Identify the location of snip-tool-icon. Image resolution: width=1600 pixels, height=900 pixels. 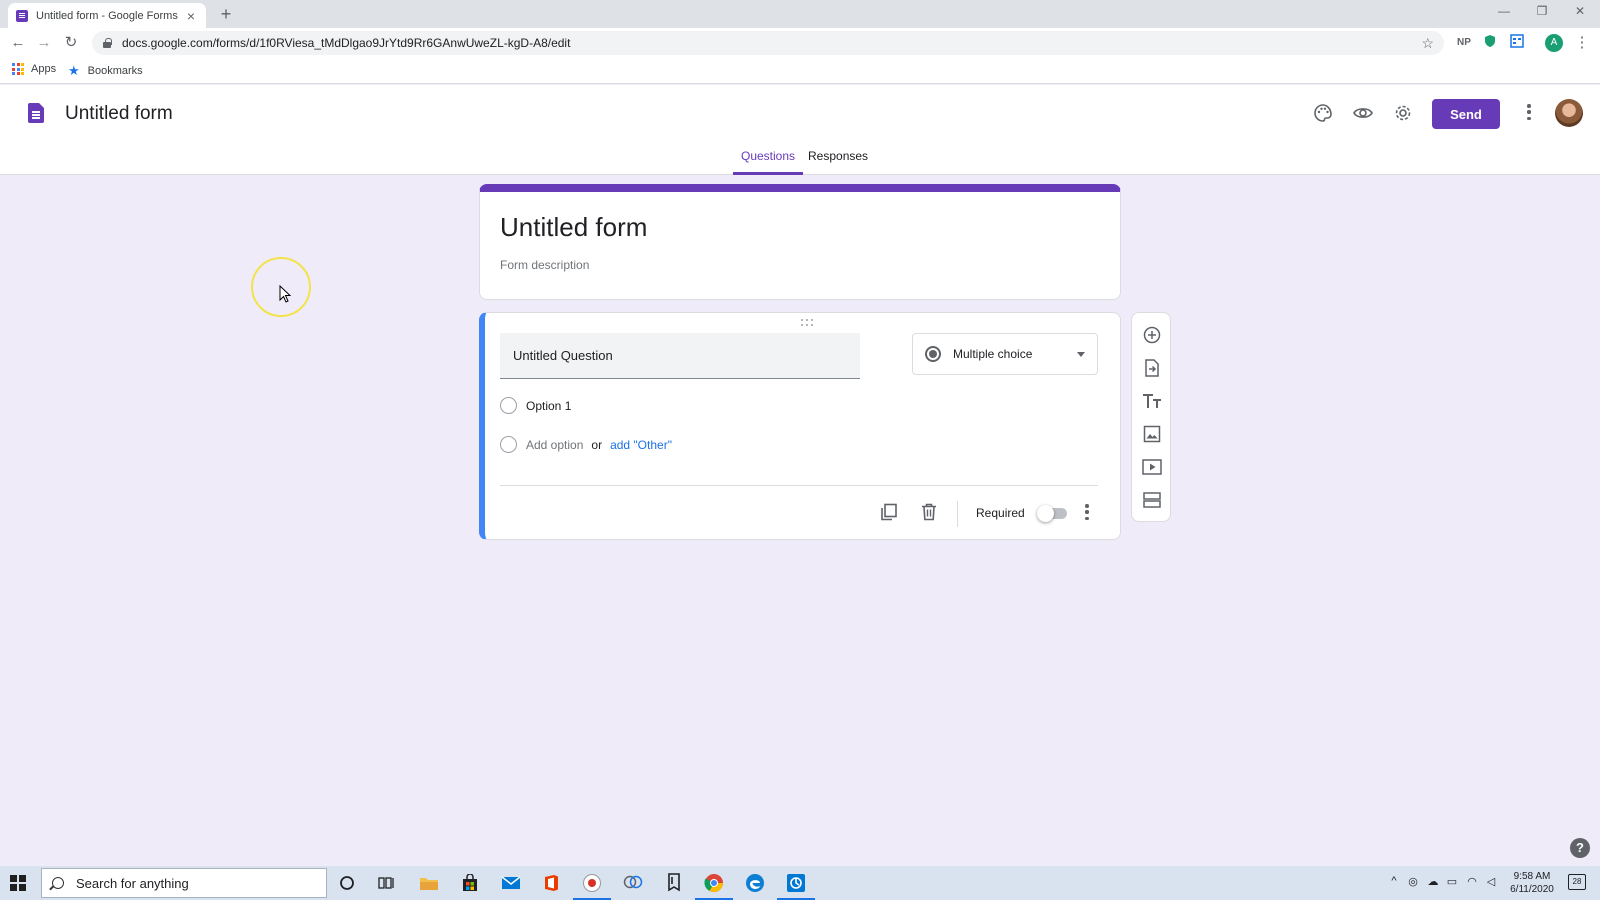
(633, 883).